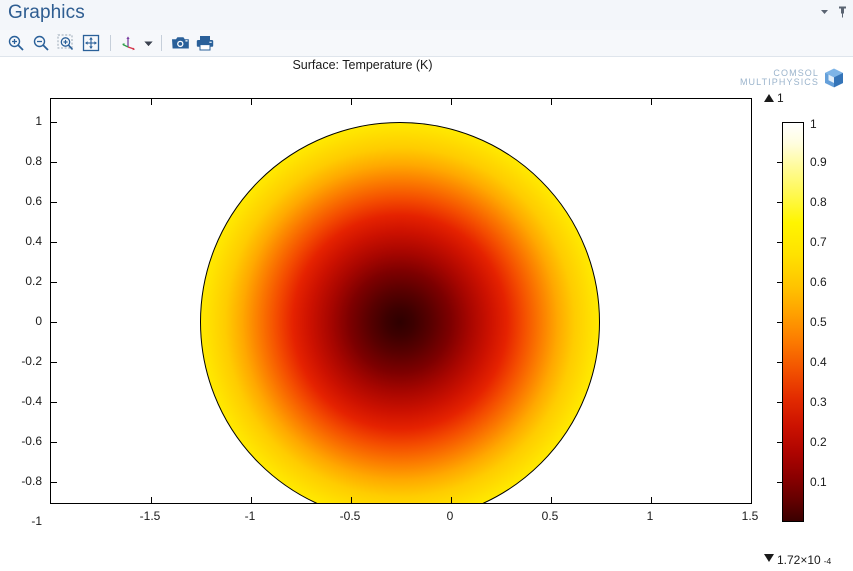 Image resolution: width=853 pixels, height=571 pixels. I want to click on comsol-logo-line2: MULTIPHYSICS, so click(779, 82).